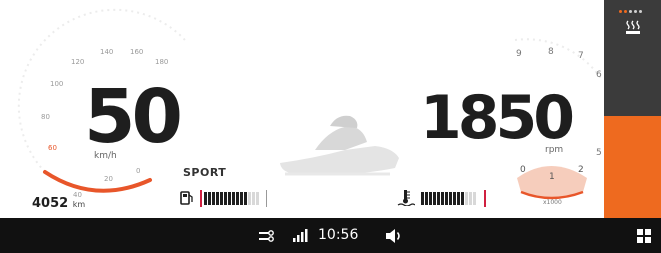  I want to click on rpm-sub-tick-1: 1, so click(552, 177).